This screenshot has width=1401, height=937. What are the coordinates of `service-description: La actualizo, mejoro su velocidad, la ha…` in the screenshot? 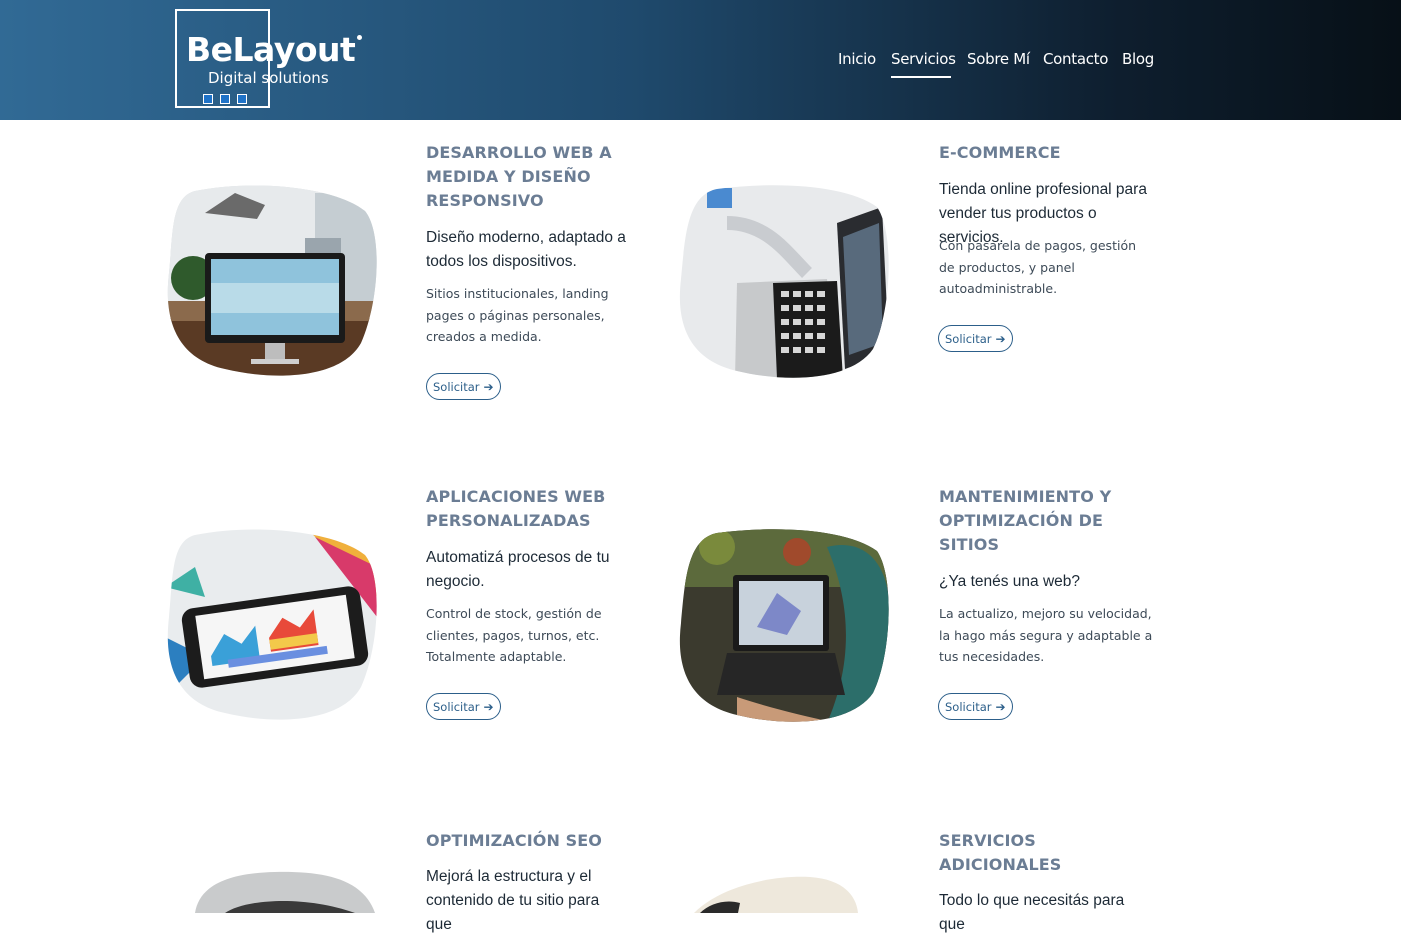 It's located at (1046, 635).